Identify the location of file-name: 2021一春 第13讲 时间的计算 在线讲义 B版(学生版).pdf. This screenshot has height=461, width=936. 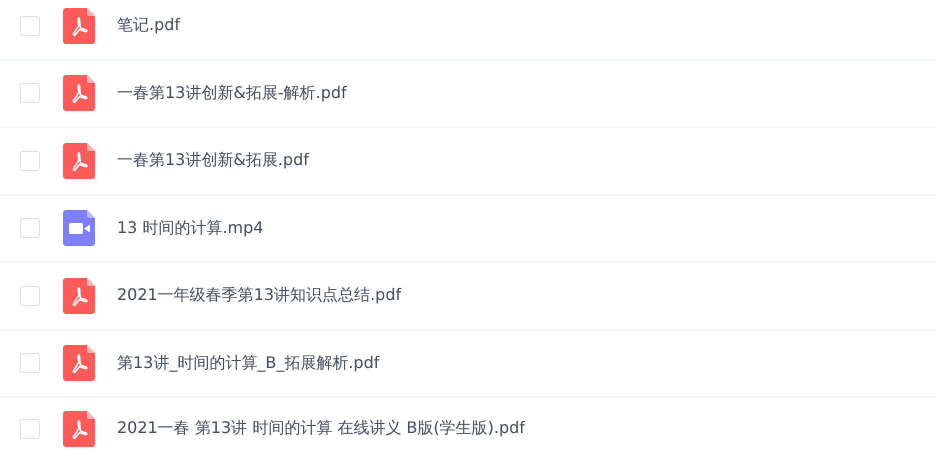
(321, 428).